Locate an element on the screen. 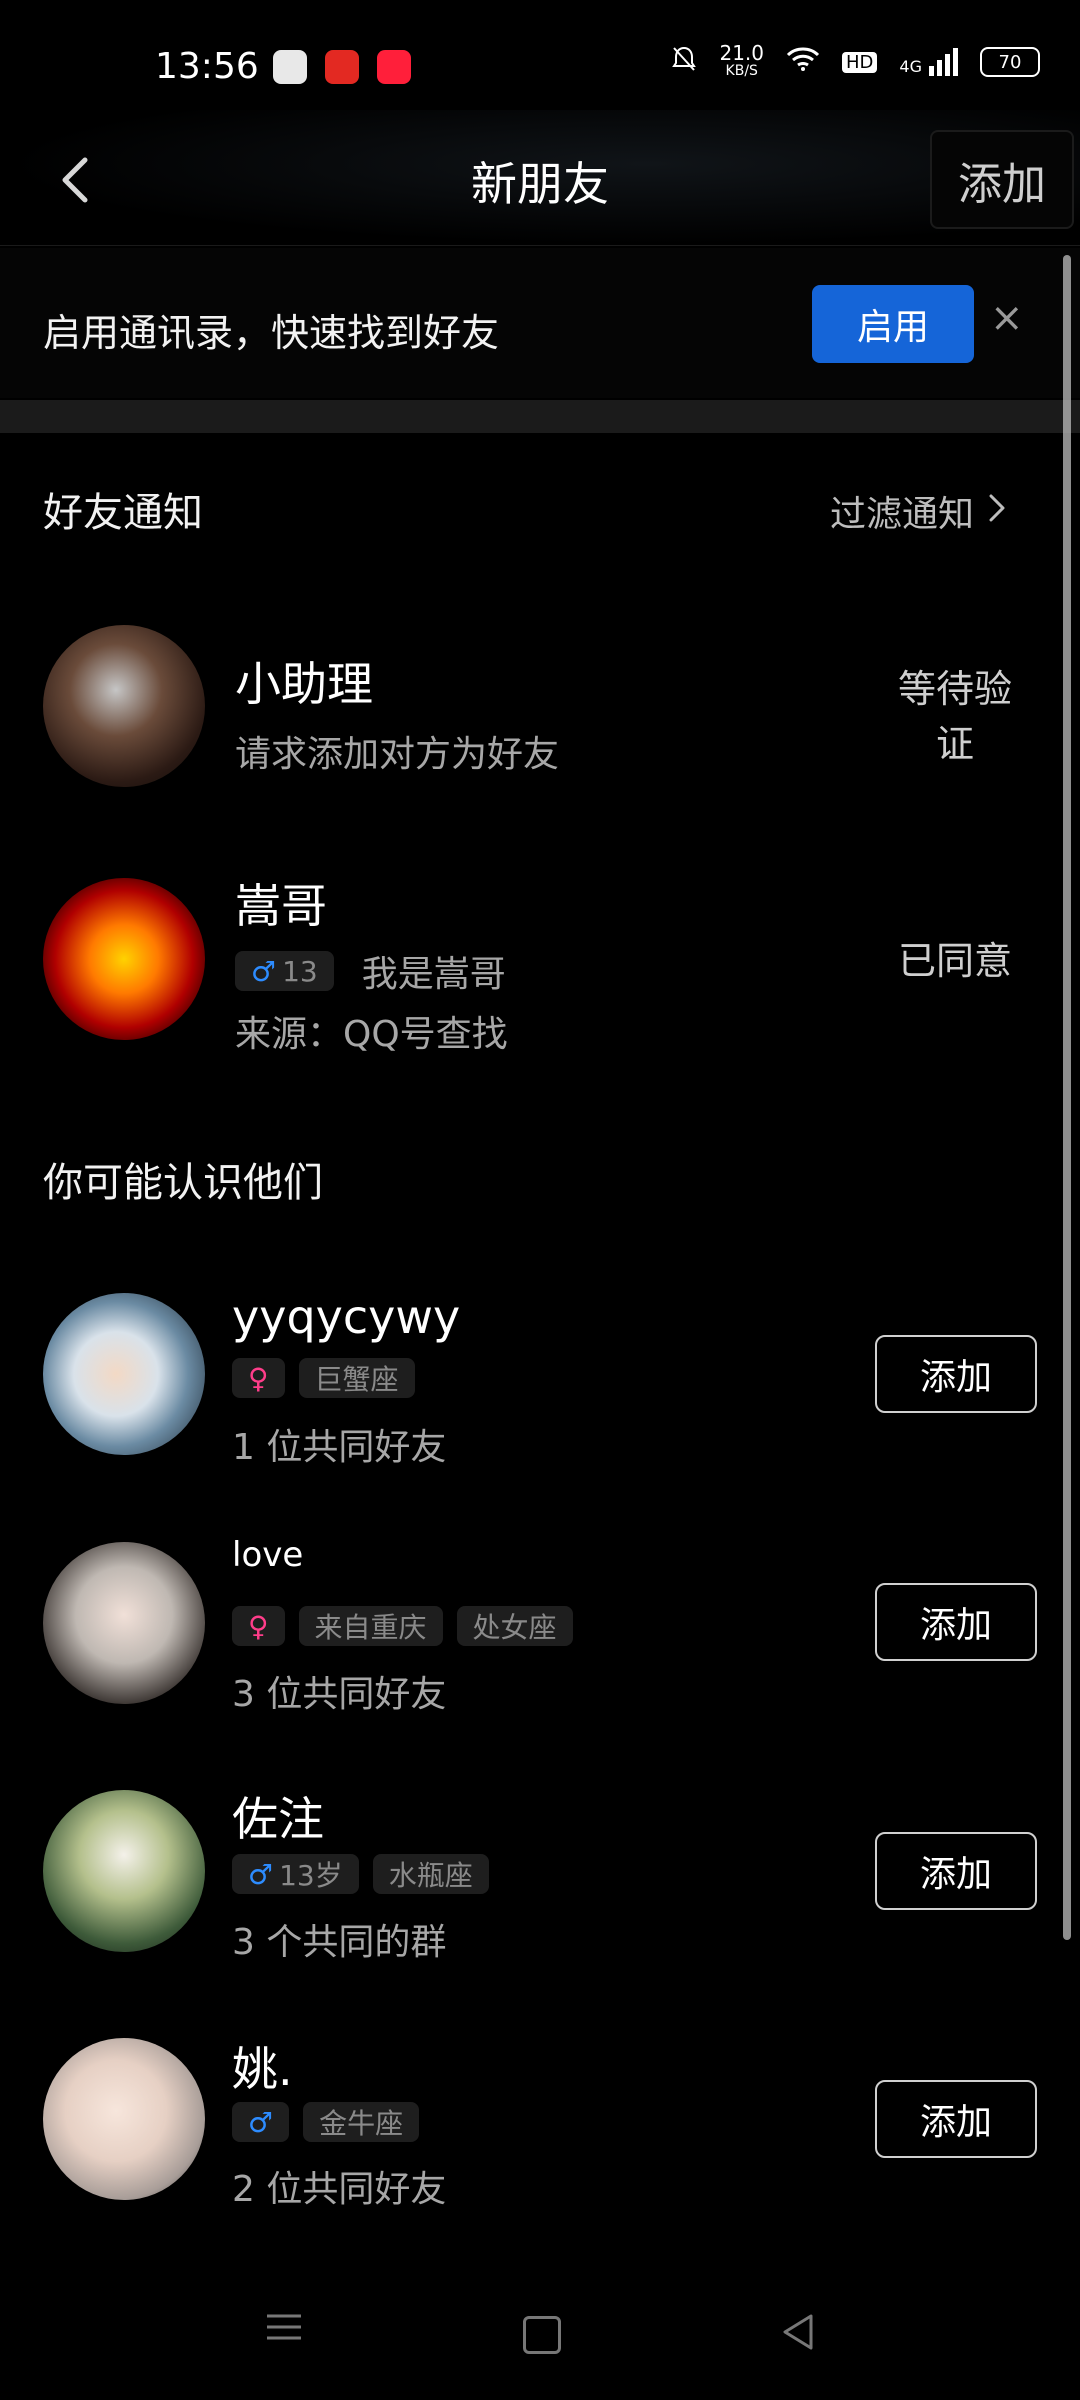  location-tag: 来自重庆 is located at coordinates (370, 1626).